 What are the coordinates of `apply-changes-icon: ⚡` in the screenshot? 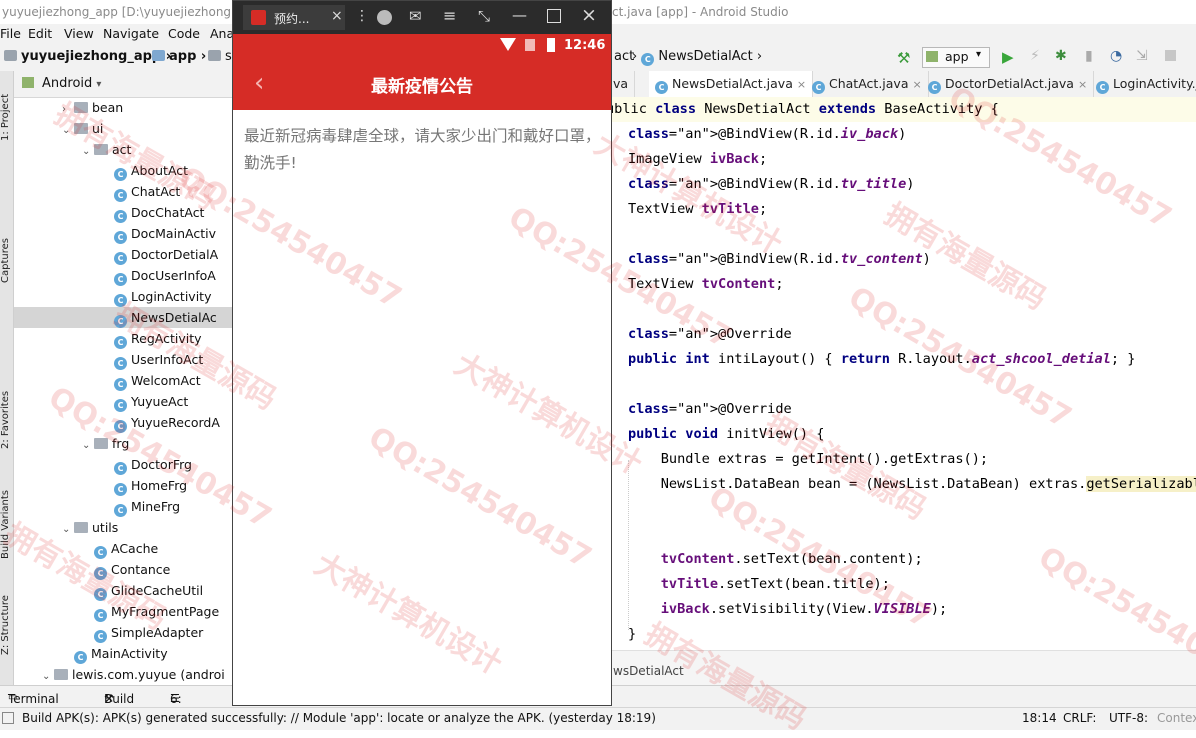 It's located at (1035, 56).